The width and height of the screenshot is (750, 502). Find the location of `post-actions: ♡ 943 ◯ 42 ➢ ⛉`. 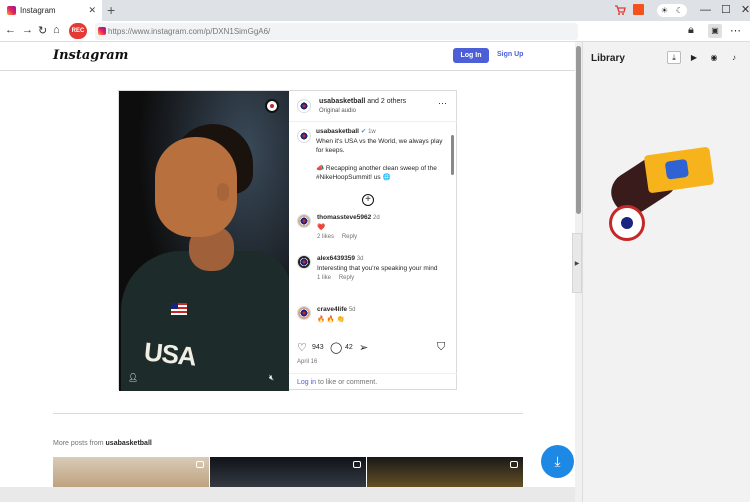

post-actions: ♡ 943 ◯ 42 ➢ ⛉ is located at coordinates (373, 349).